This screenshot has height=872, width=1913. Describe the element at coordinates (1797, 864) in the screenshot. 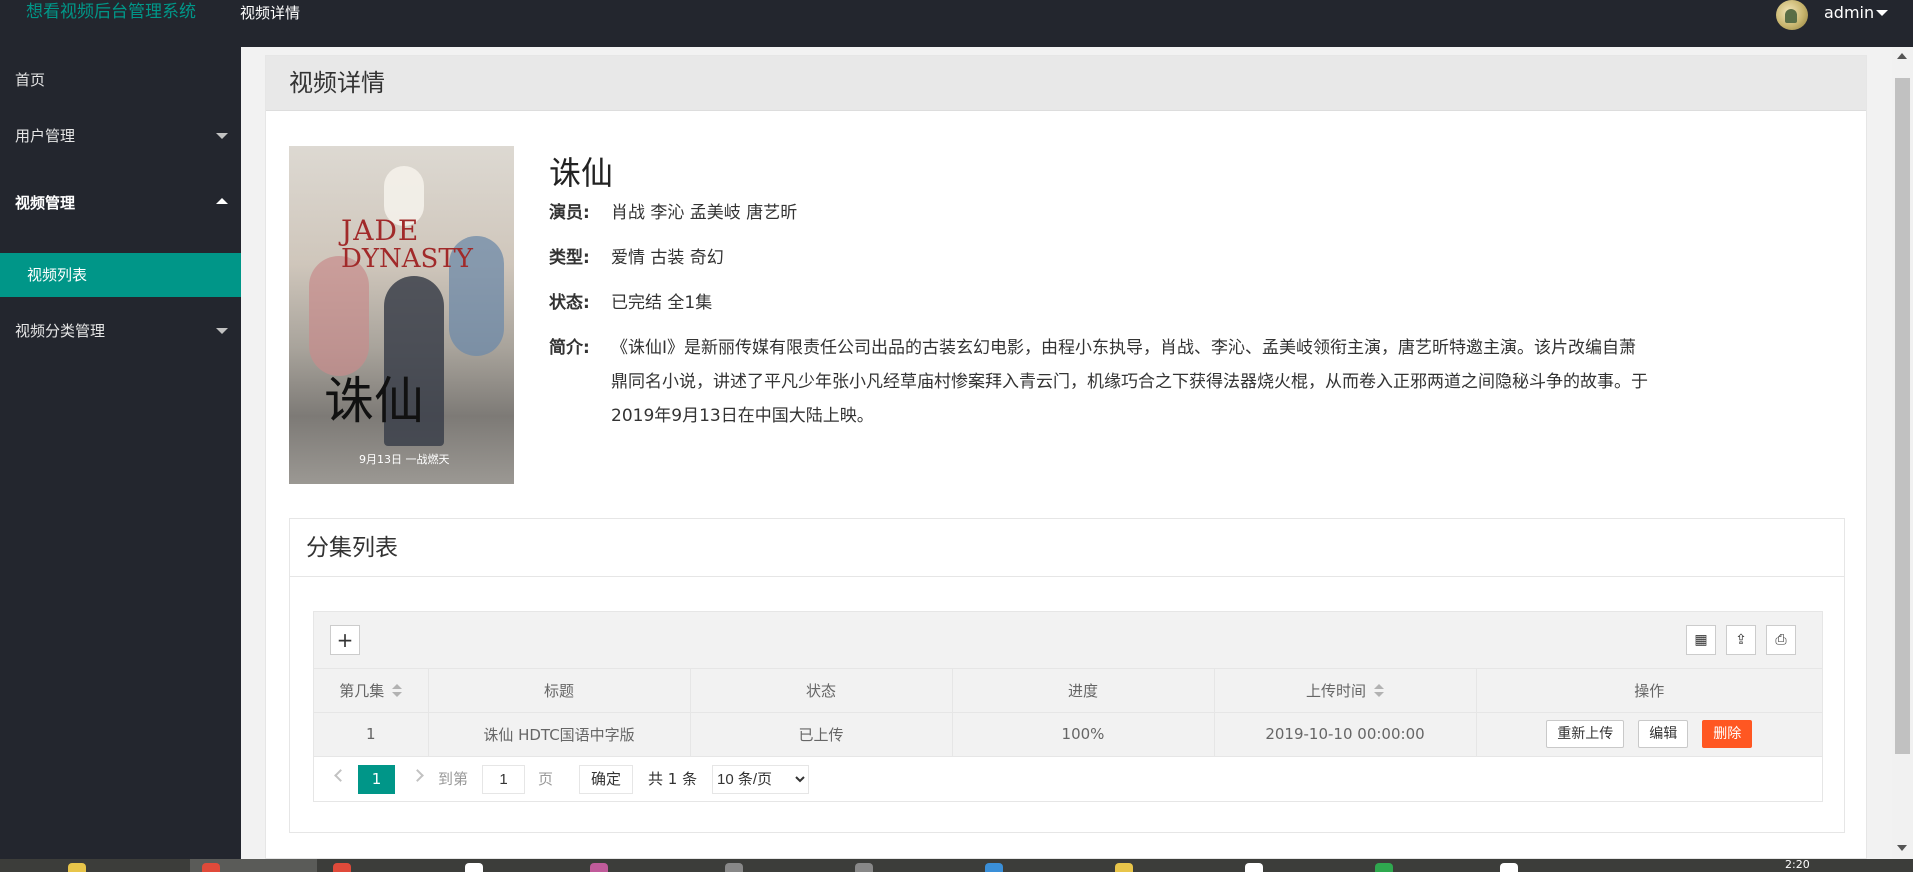

I see `taskbar-clock: 2:20` at that location.